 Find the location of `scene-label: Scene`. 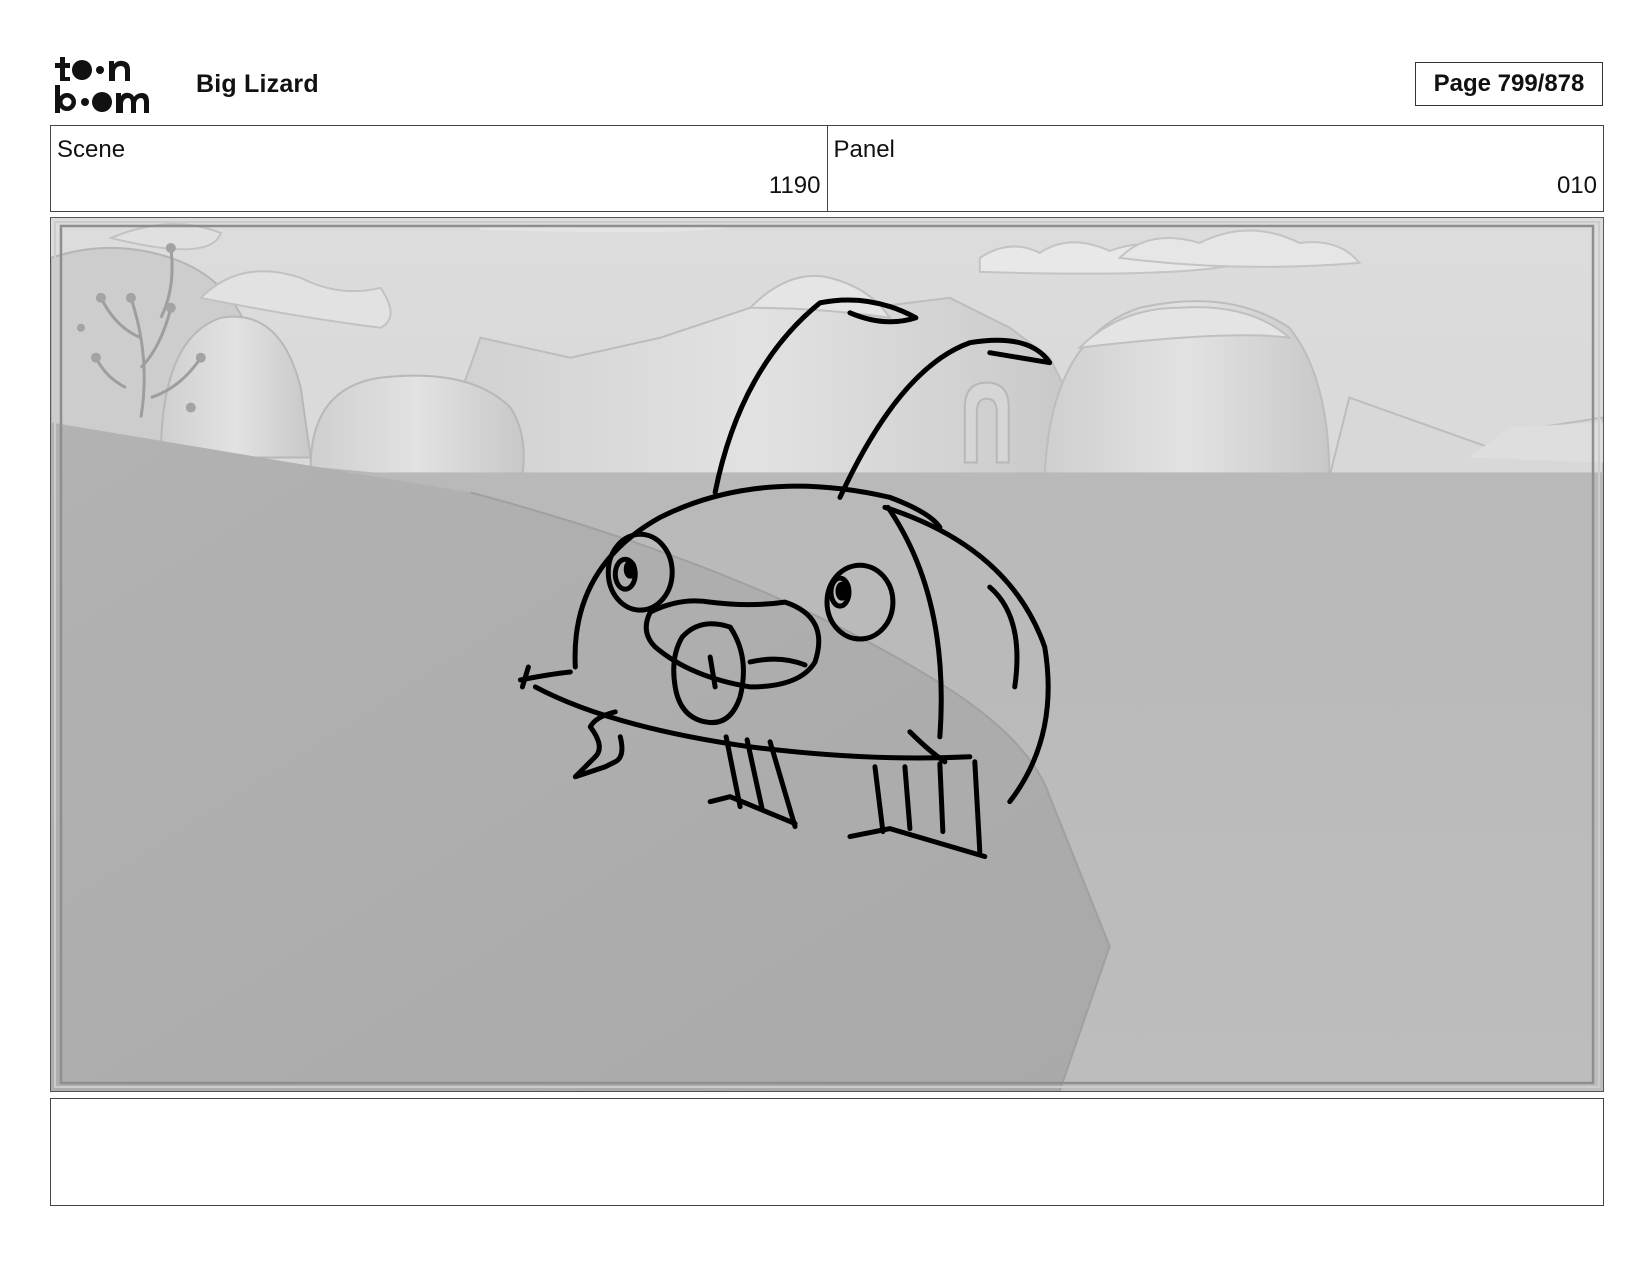

scene-label: Scene is located at coordinates (91, 149).